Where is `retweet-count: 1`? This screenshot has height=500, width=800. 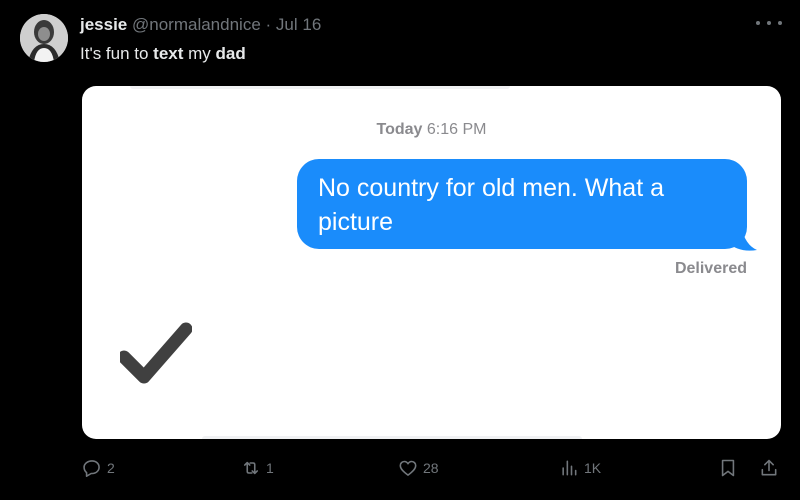
retweet-count: 1 is located at coordinates (270, 468).